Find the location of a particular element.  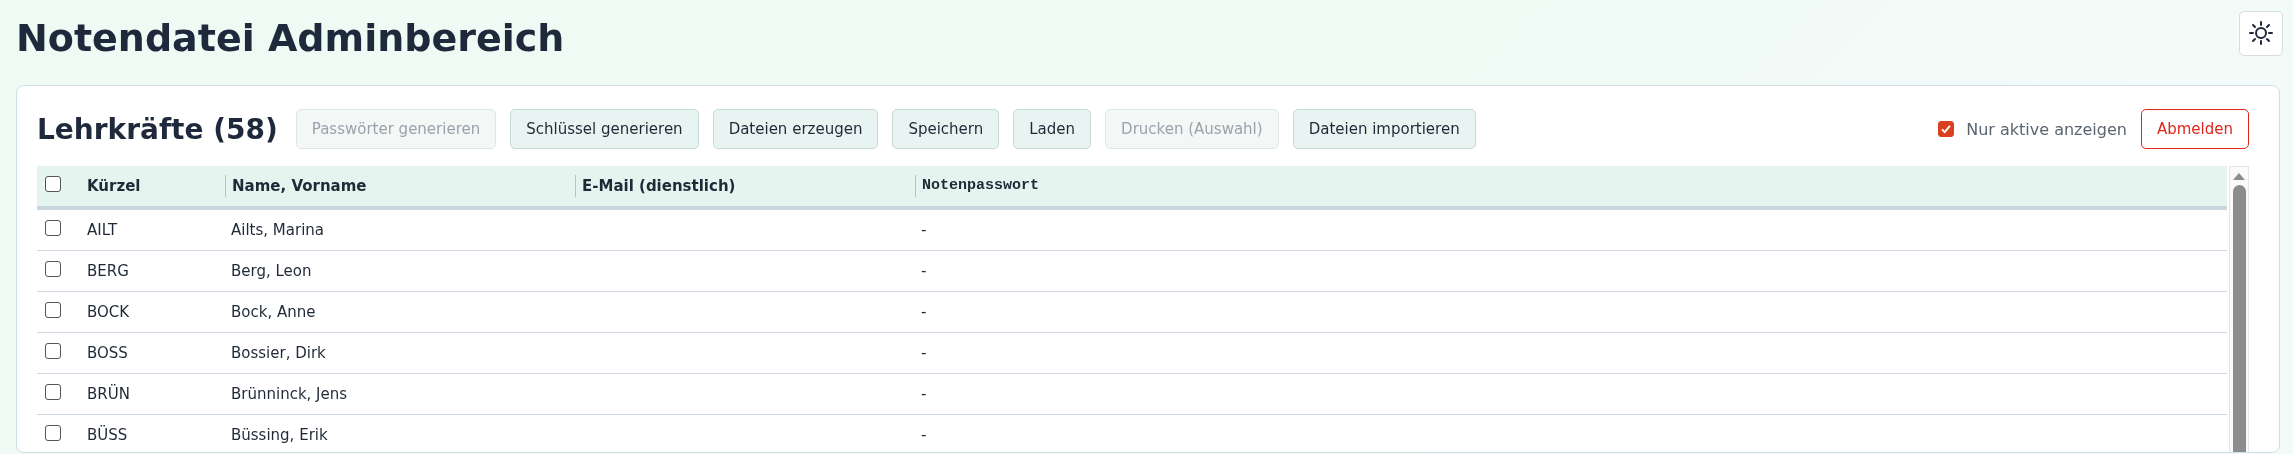

toolbar-button: Laden is located at coordinates (1052, 129).